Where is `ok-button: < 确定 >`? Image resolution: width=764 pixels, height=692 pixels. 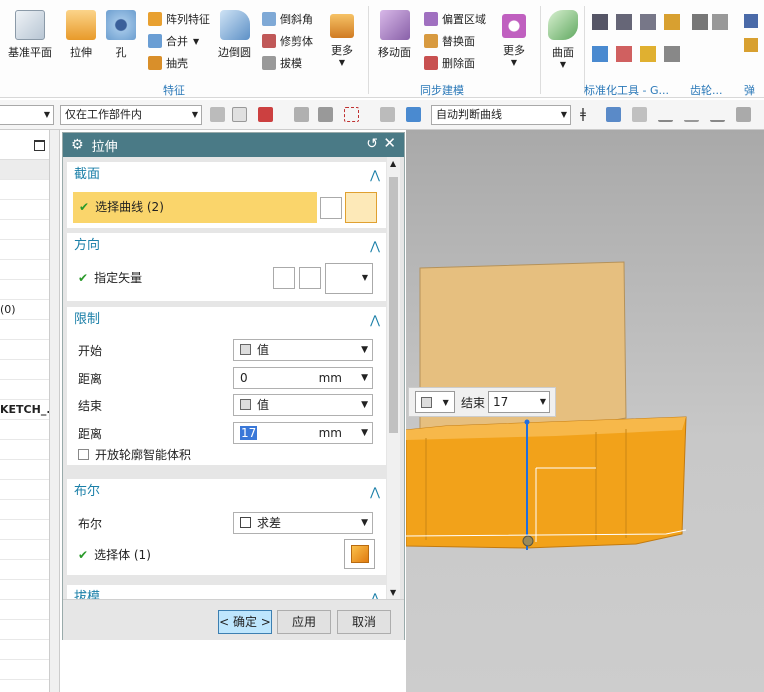 ok-button: < 确定 > is located at coordinates (245, 622).